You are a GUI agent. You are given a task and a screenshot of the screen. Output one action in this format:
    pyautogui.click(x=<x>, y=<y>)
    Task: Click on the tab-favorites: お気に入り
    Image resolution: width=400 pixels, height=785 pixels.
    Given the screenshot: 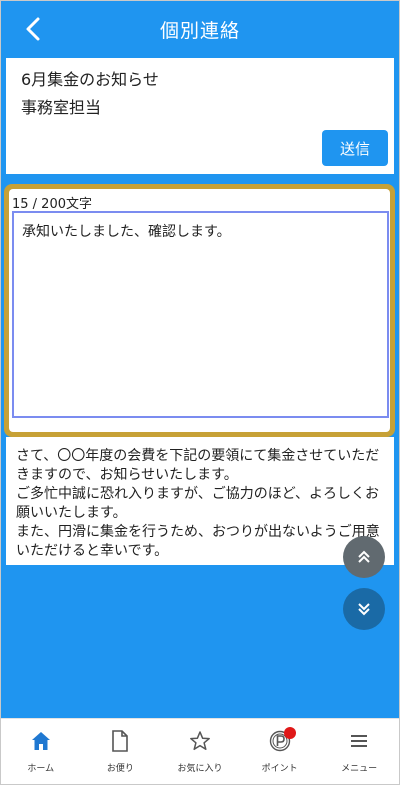 What is the action you would take?
    pyautogui.click(x=200, y=751)
    